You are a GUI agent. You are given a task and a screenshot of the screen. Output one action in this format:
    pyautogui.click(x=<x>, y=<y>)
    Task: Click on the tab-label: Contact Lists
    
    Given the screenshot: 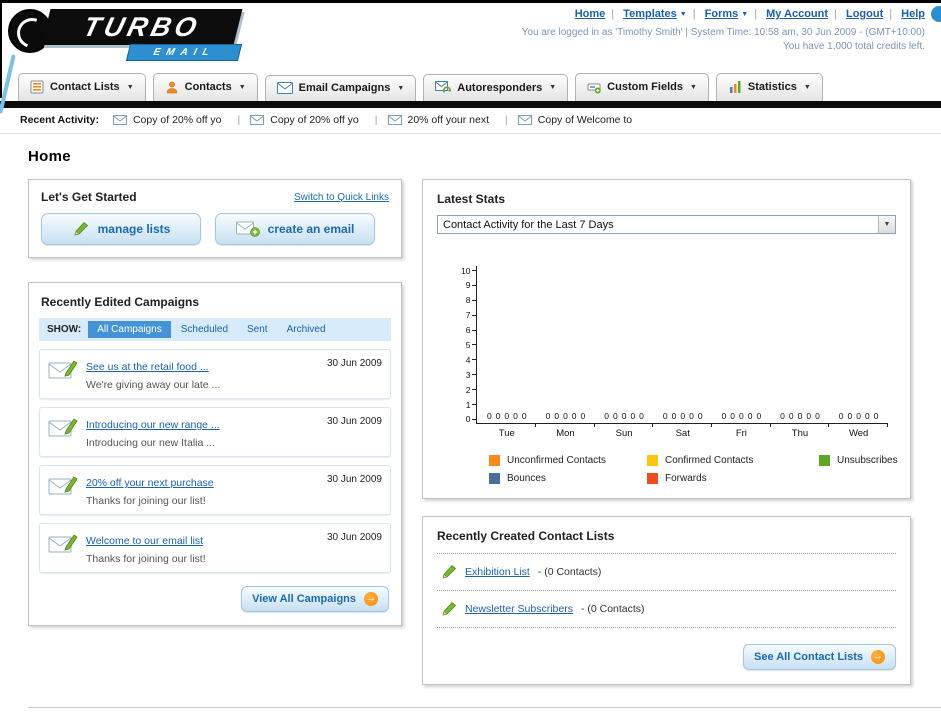 What is the action you would take?
    pyautogui.click(x=85, y=87)
    